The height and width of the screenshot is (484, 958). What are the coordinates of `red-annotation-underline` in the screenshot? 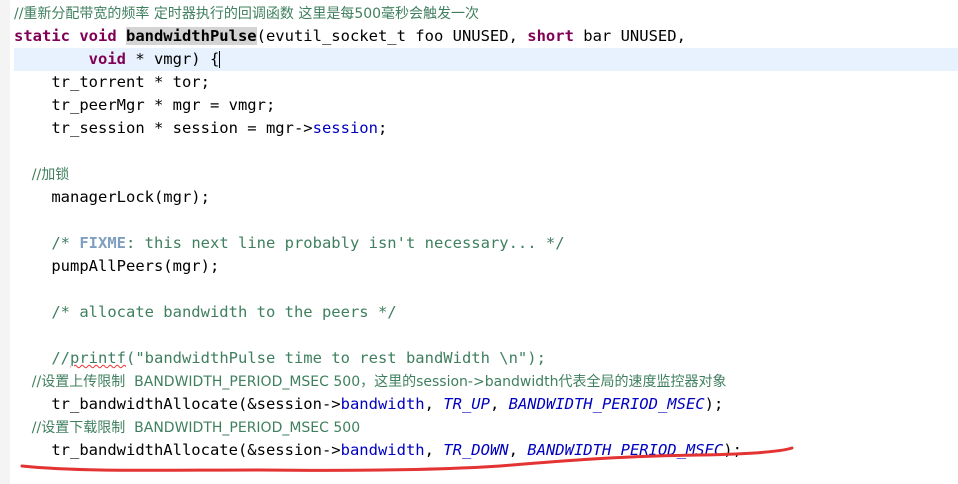 It's located at (407, 459).